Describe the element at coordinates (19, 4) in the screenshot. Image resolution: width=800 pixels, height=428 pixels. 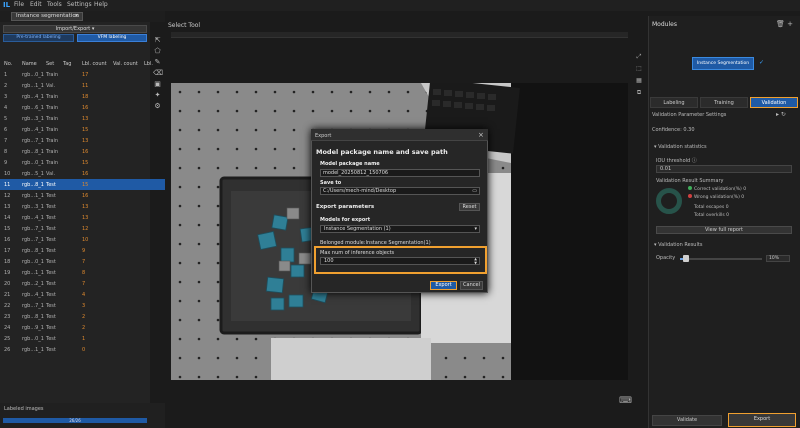
I see `menu-file: File` at that location.